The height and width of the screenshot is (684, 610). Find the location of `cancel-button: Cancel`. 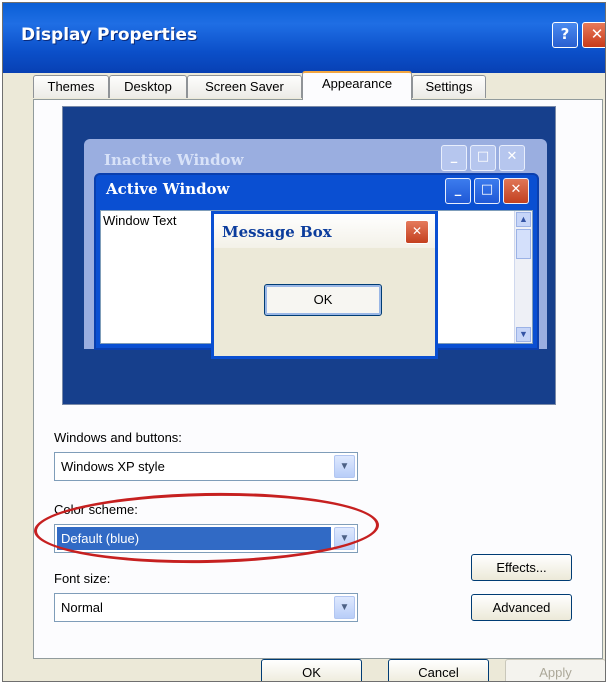

cancel-button: Cancel is located at coordinates (438, 670).